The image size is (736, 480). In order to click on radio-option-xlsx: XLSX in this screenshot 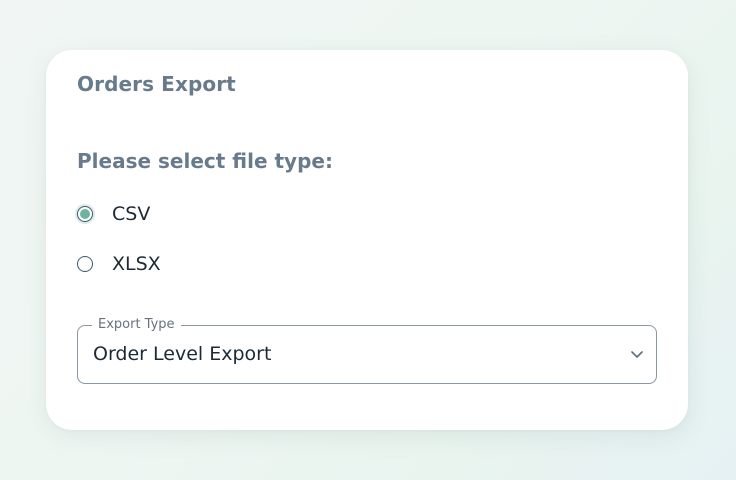, I will do `click(119, 264)`.